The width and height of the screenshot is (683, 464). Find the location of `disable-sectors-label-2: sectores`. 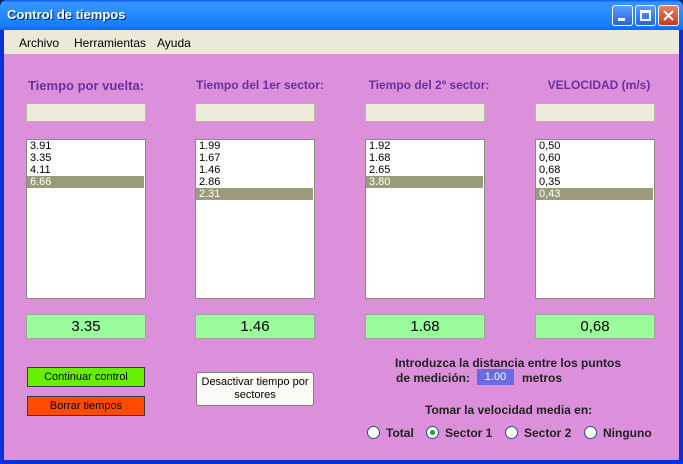

disable-sectors-label-2: sectores is located at coordinates (255, 395).